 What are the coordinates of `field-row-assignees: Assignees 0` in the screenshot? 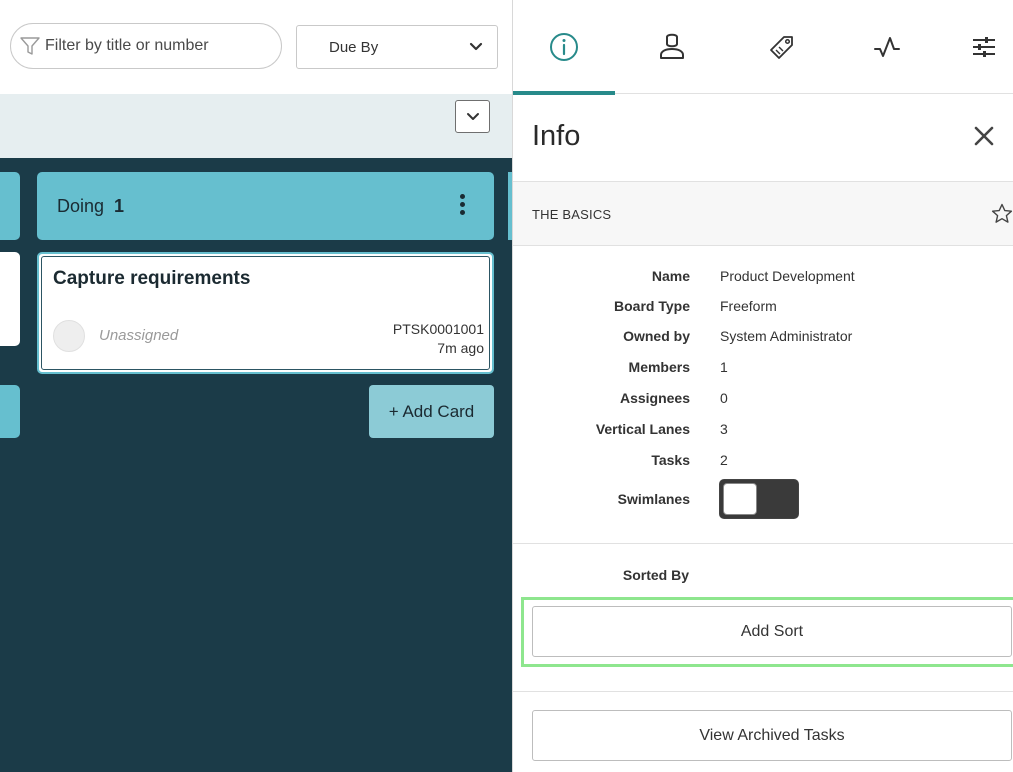 It's located at (763, 402).